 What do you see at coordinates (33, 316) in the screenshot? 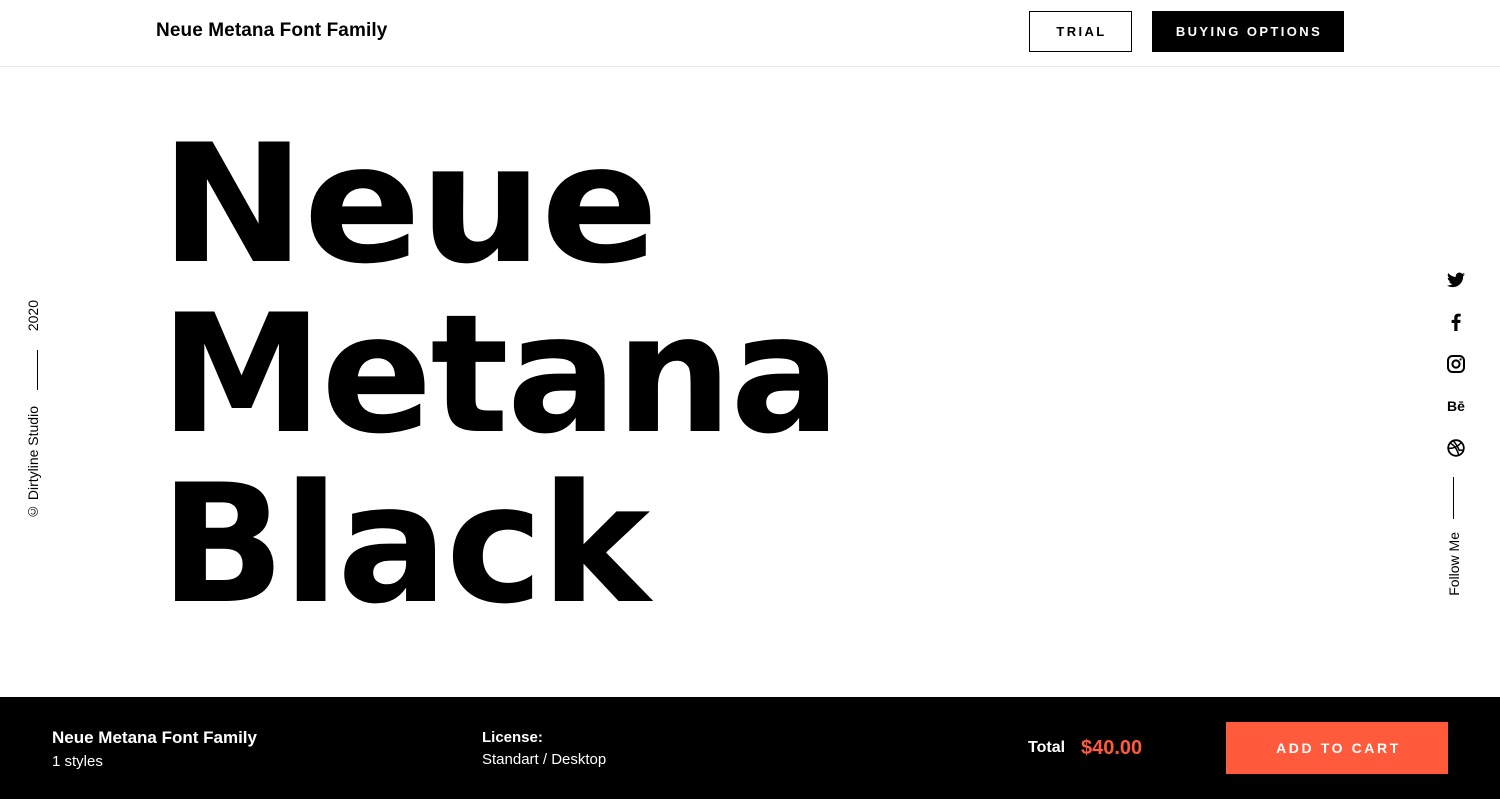
I see `year-label: 2020` at bounding box center [33, 316].